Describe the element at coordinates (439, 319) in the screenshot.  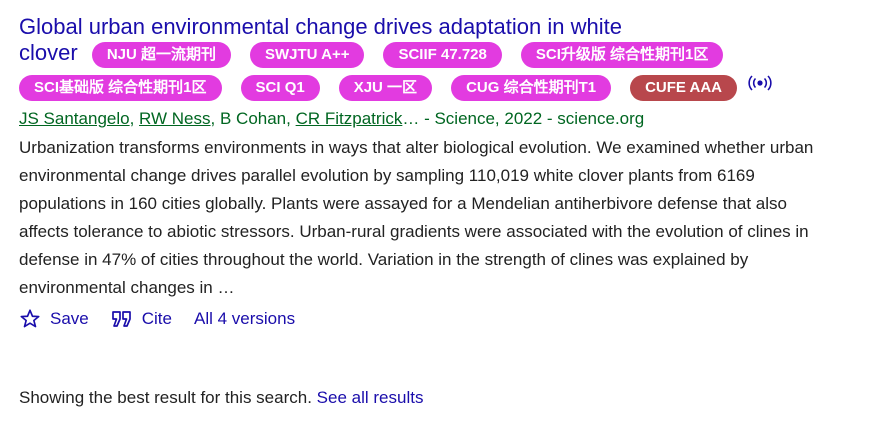
I see `result-actions: Save Cite All 4 versions` at that location.